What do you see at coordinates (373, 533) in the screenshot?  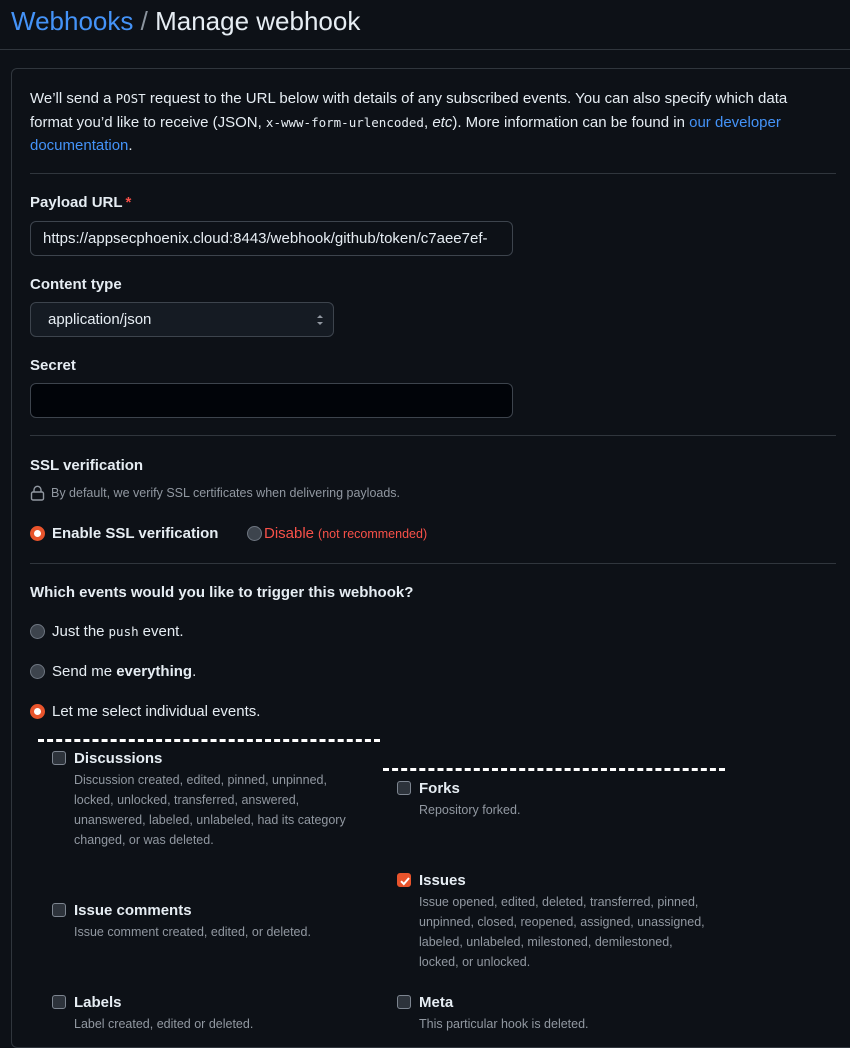 I see `ssl-disable-note: (not recommended)` at bounding box center [373, 533].